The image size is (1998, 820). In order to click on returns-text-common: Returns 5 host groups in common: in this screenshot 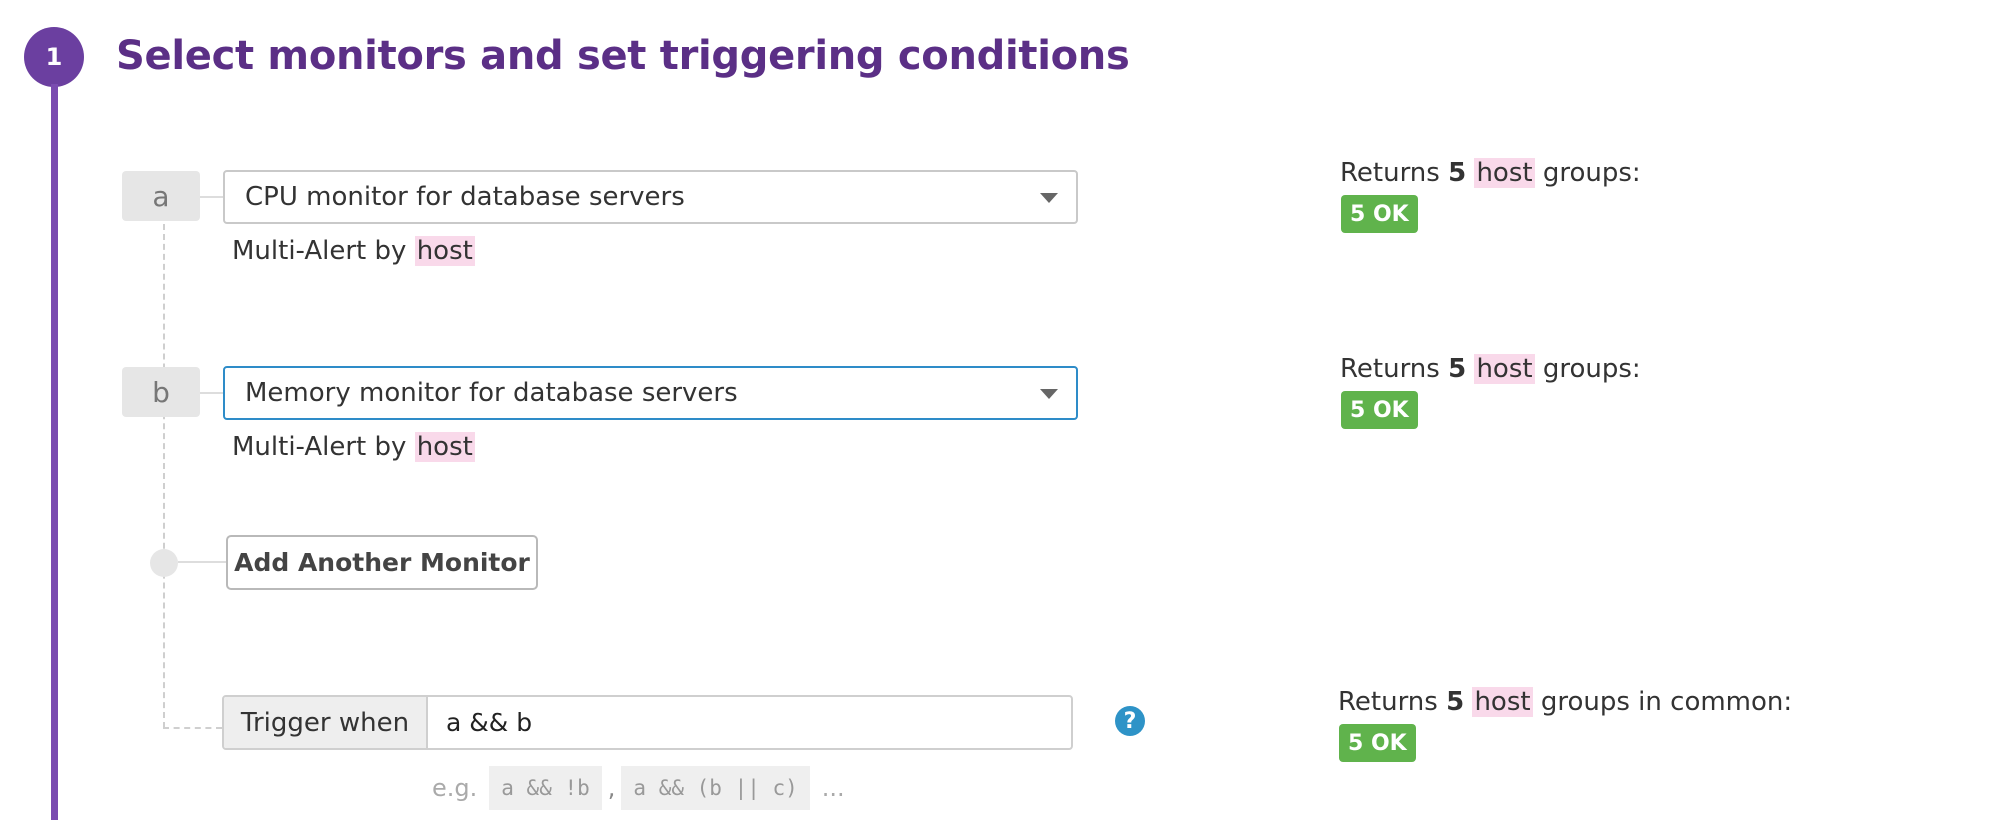, I will do `click(1565, 702)`.